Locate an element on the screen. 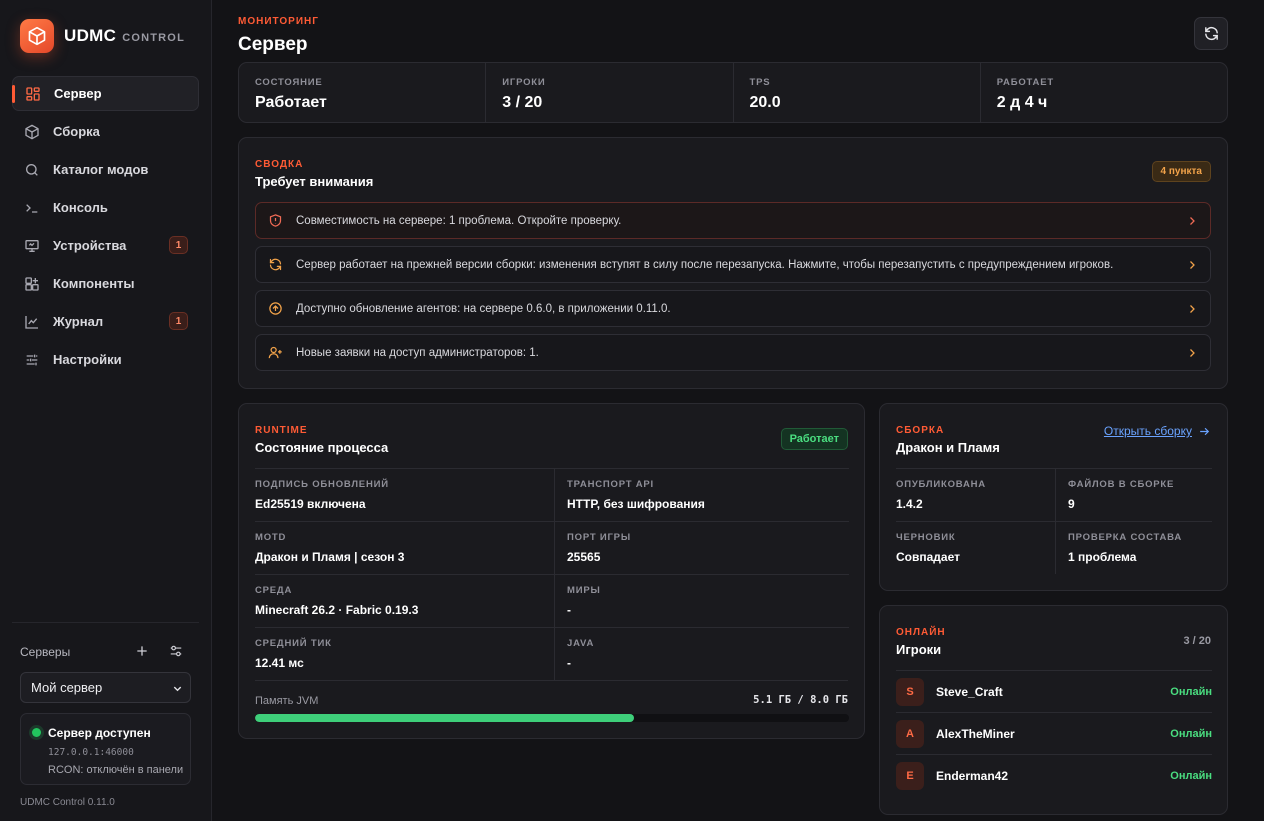 This screenshot has height=821, width=1264. field-label: JAVA is located at coordinates (581, 643).